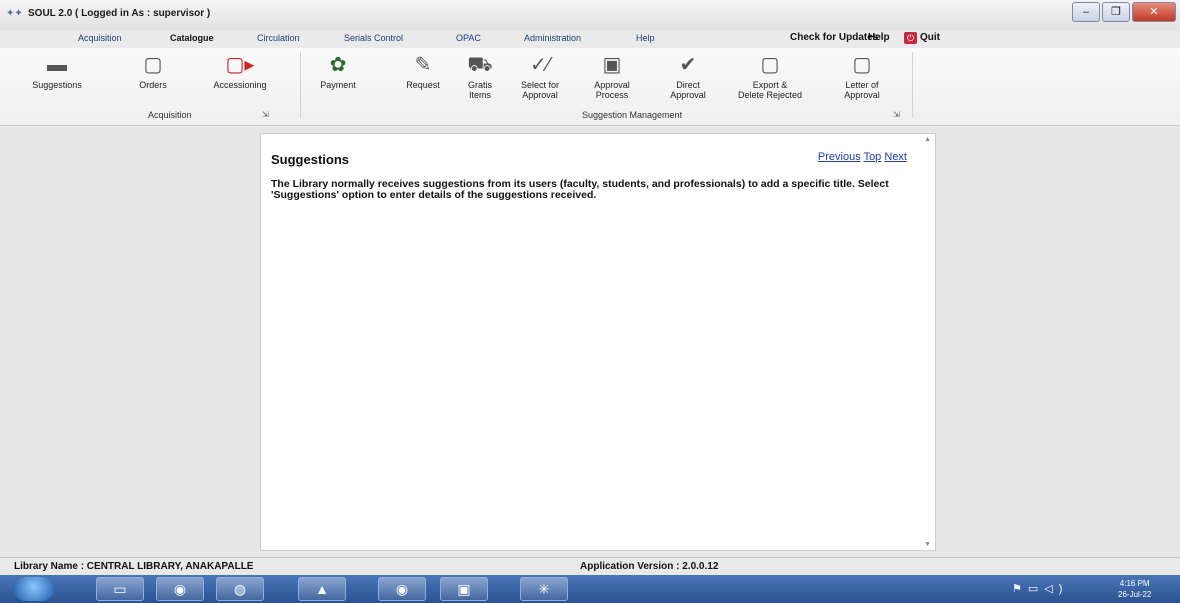  Describe the element at coordinates (862, 157) in the screenshot. I see `help-nav: Previous Top Next` at that location.